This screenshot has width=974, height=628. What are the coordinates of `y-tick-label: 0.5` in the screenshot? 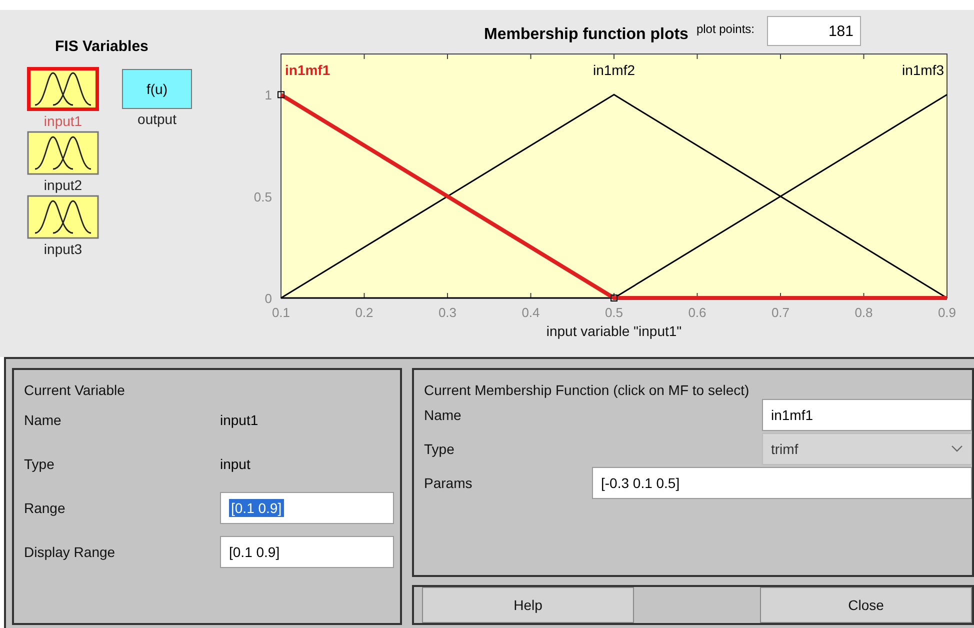 It's located at (263, 196).